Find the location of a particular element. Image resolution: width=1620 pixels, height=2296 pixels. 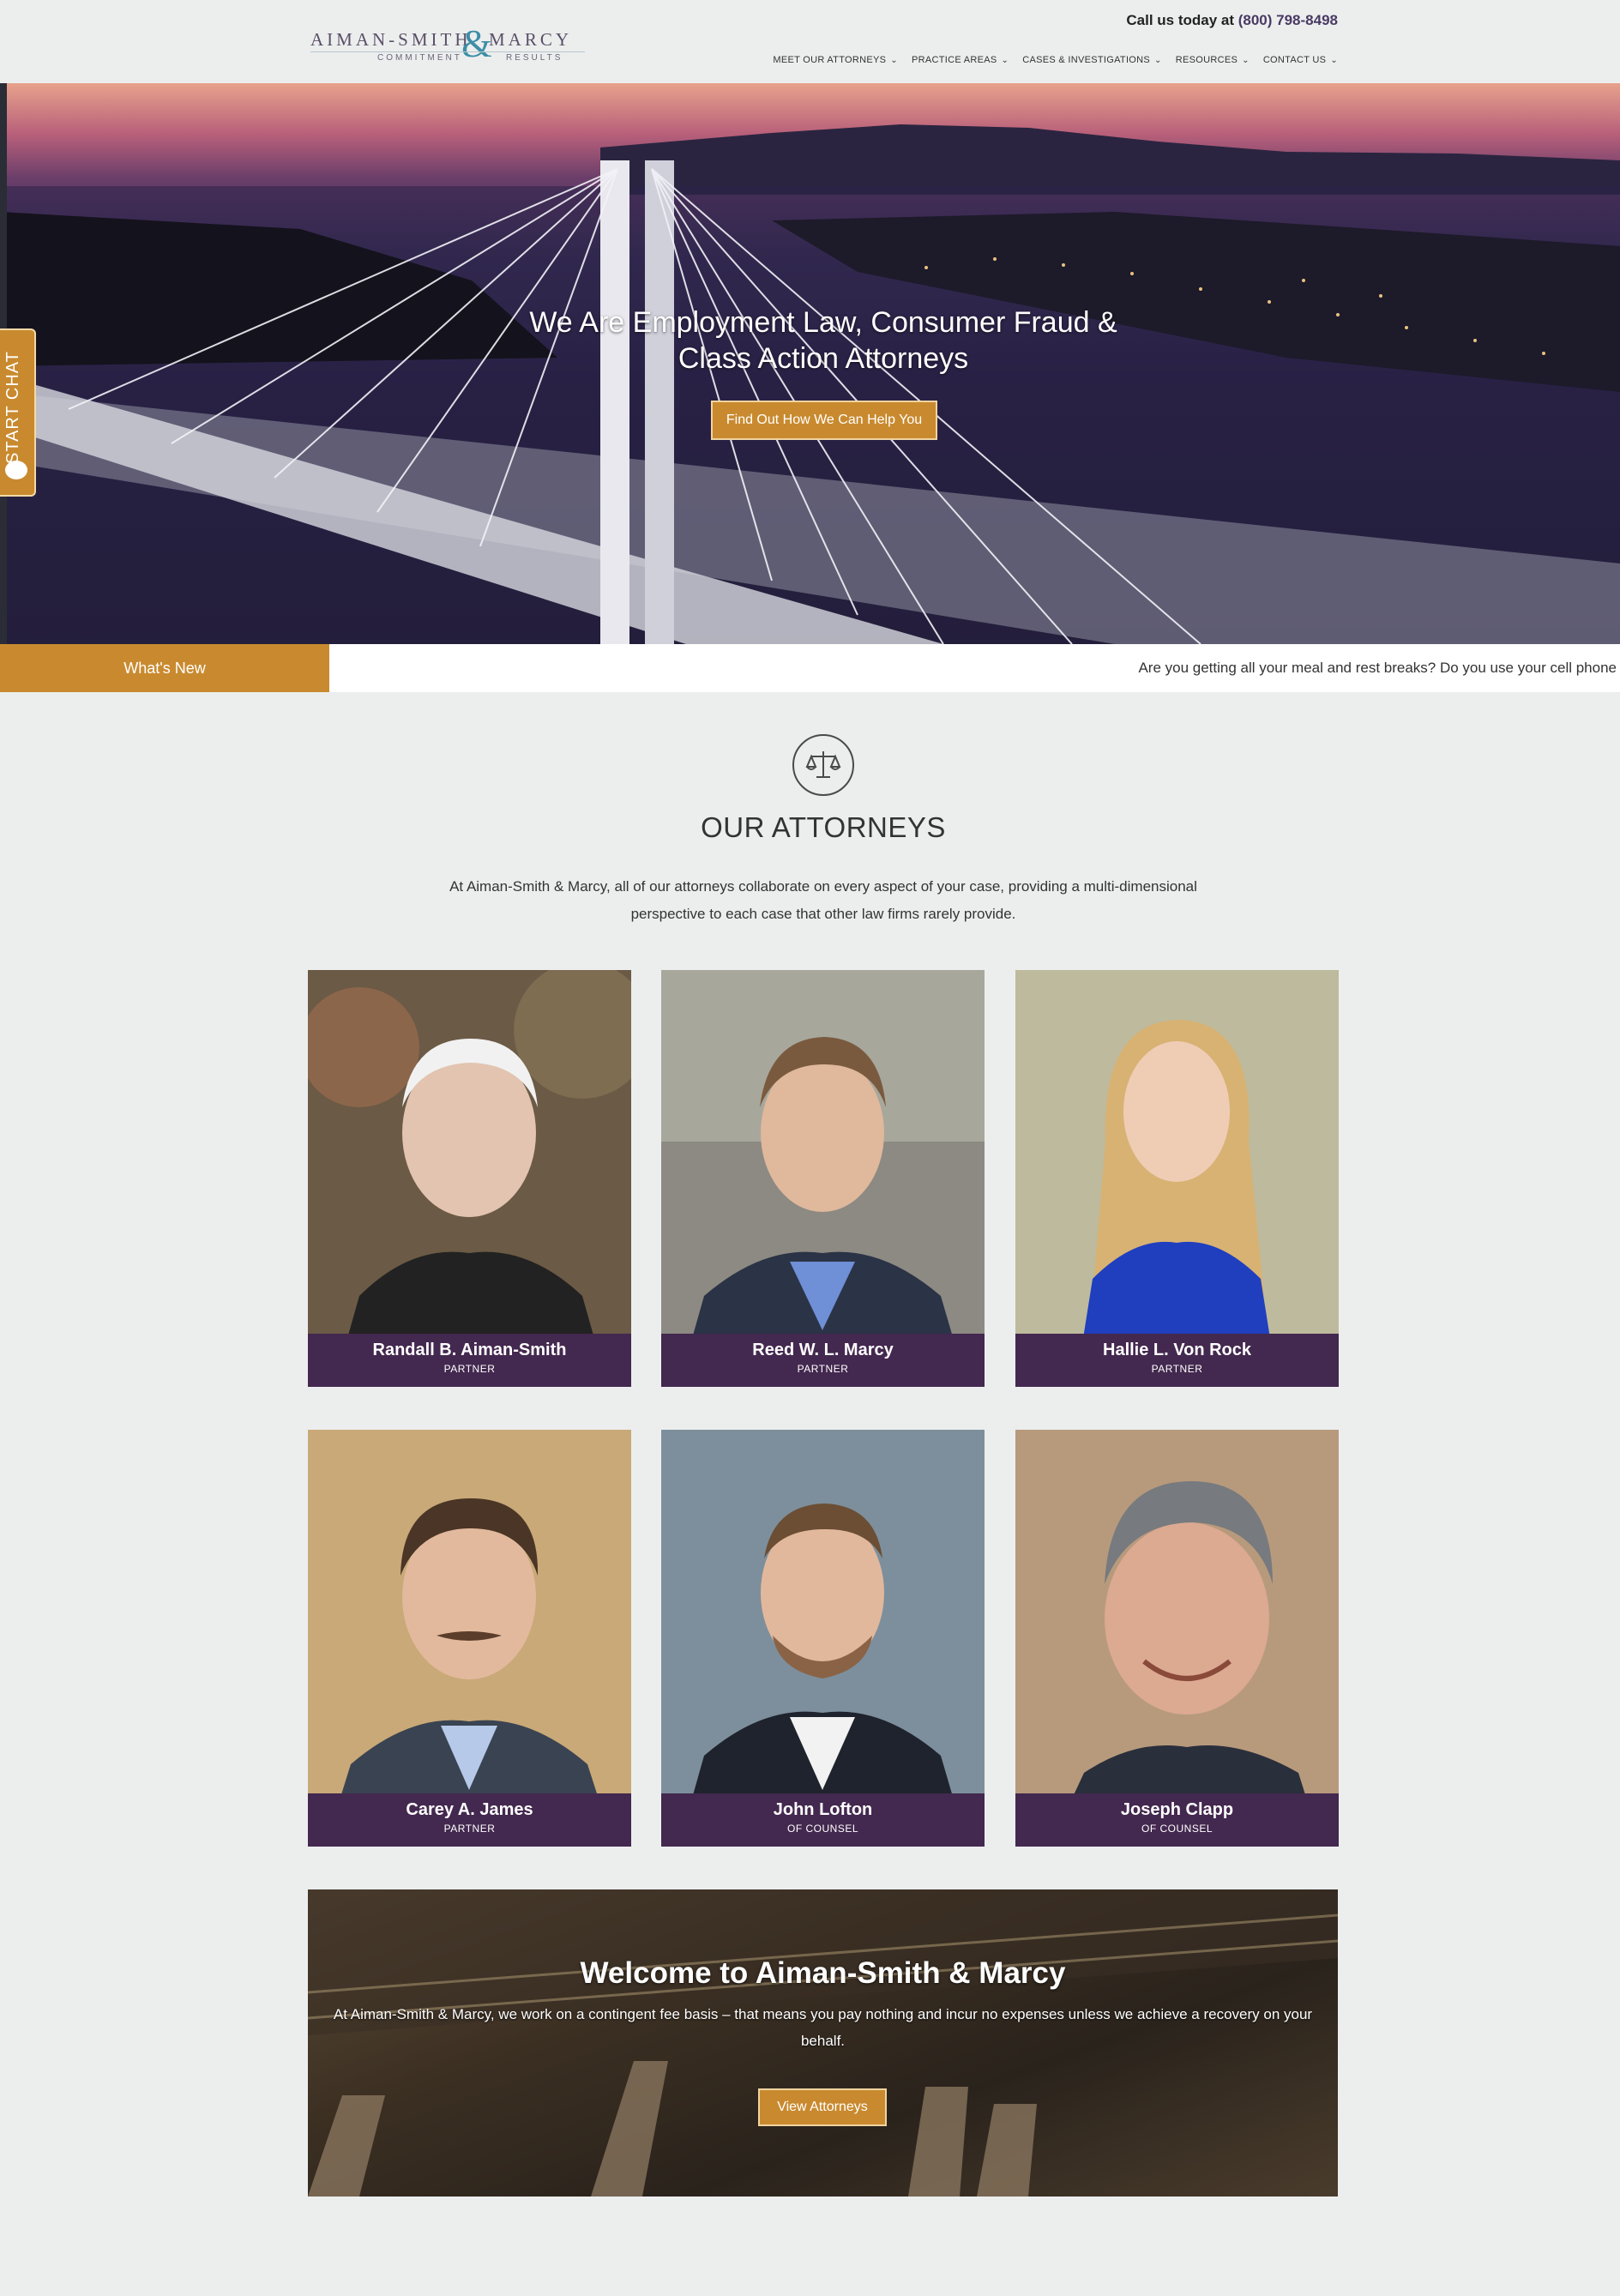

chat-label: START CHAT is located at coordinates (12, 407).